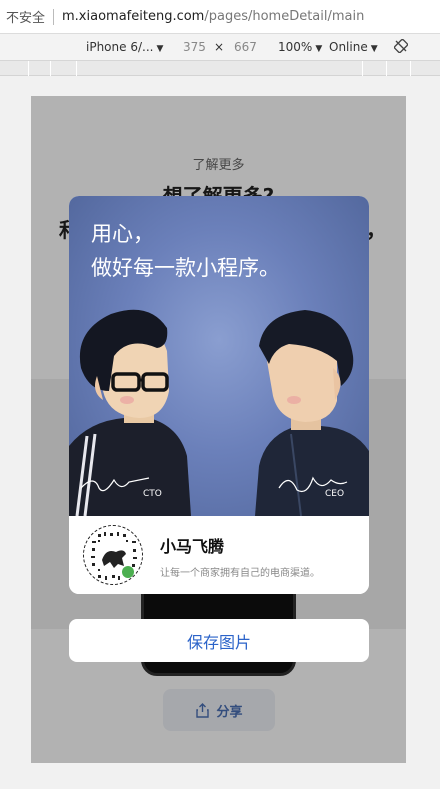 The image size is (440, 789). What do you see at coordinates (192, 546) in the screenshot?
I see `app-name: 小马飞腾` at bounding box center [192, 546].